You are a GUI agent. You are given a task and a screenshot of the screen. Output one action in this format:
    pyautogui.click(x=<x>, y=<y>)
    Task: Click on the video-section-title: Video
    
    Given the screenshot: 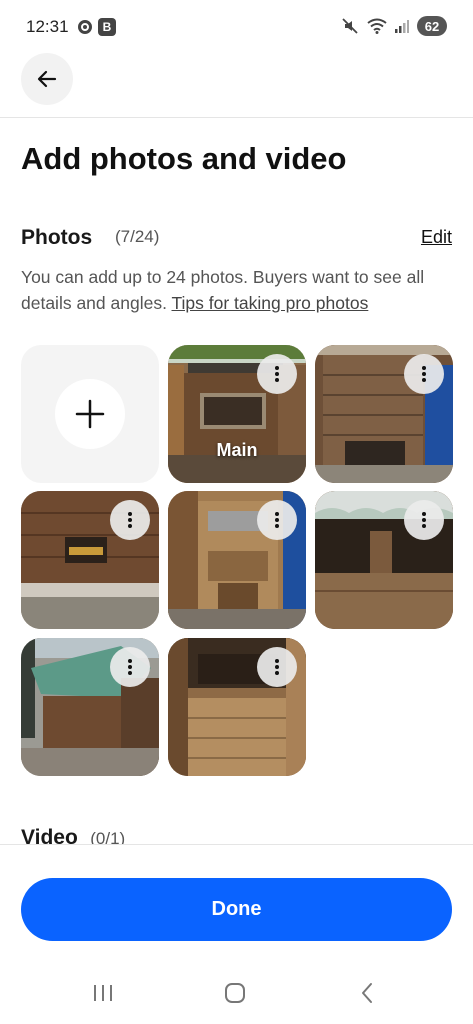 What is the action you would take?
    pyautogui.click(x=49, y=835)
    